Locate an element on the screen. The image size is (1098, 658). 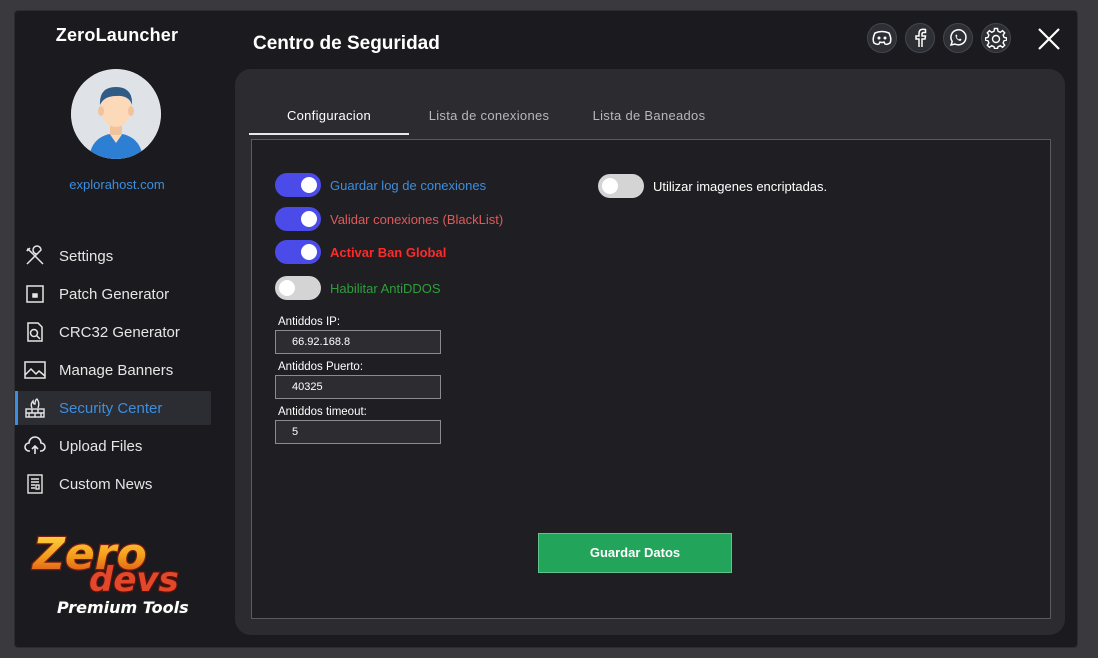
sidebar-item-label: Manage Banners is located at coordinates (116, 370).